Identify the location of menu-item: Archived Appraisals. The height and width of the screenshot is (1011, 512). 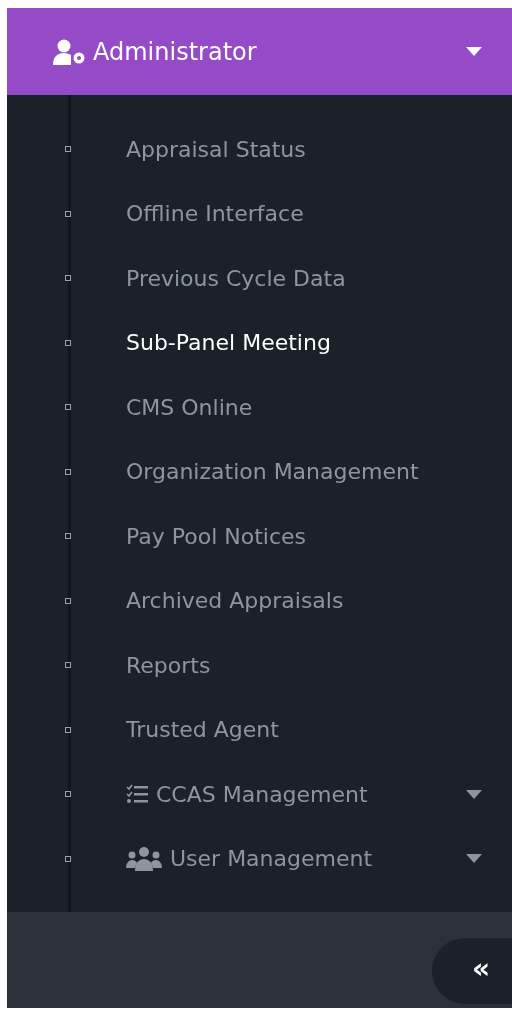
(319, 601).